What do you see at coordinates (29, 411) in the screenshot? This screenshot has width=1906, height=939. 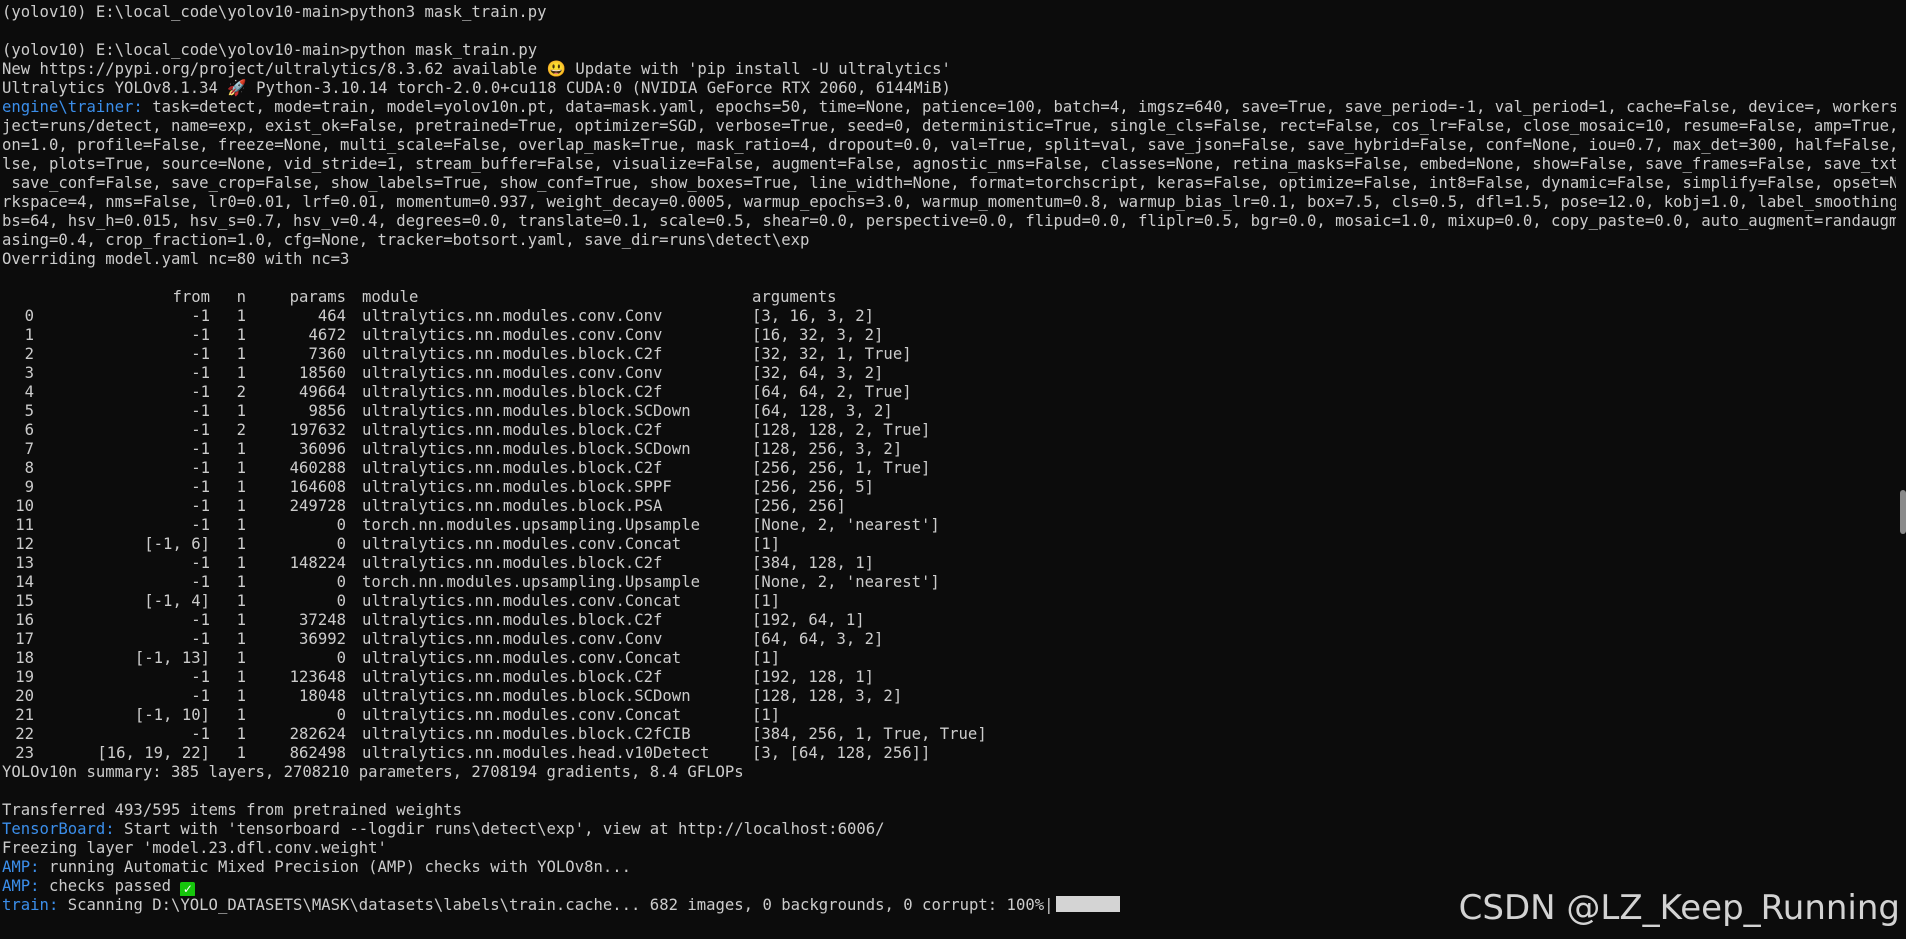 I see `cell-idx: 5` at bounding box center [29, 411].